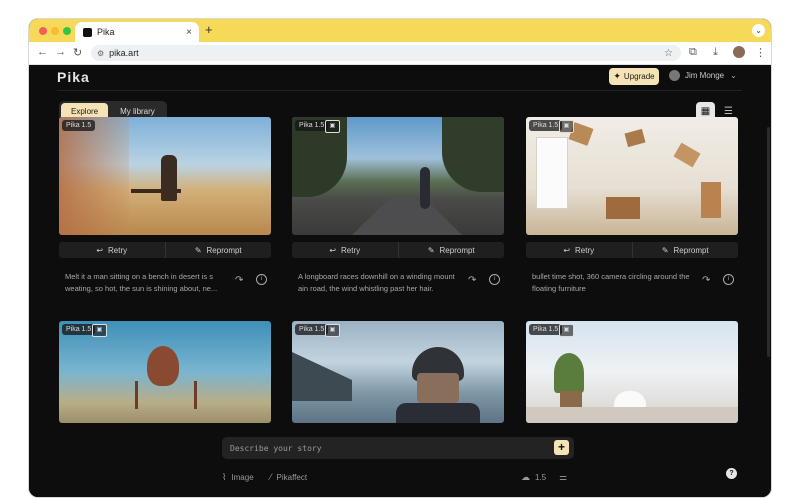  Describe the element at coordinates (67, 31) in the screenshot. I see `maximize-window-button` at that location.